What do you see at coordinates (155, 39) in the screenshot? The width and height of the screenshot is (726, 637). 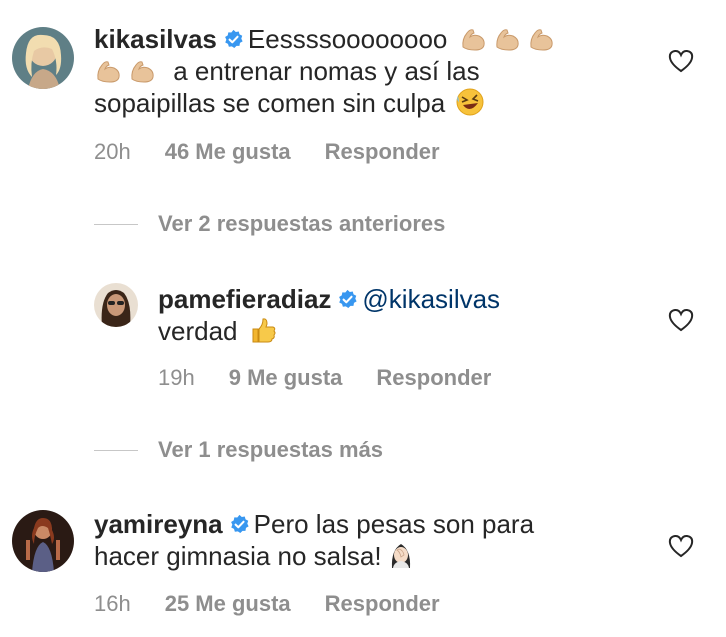 I see `username: kikasilvas` at bounding box center [155, 39].